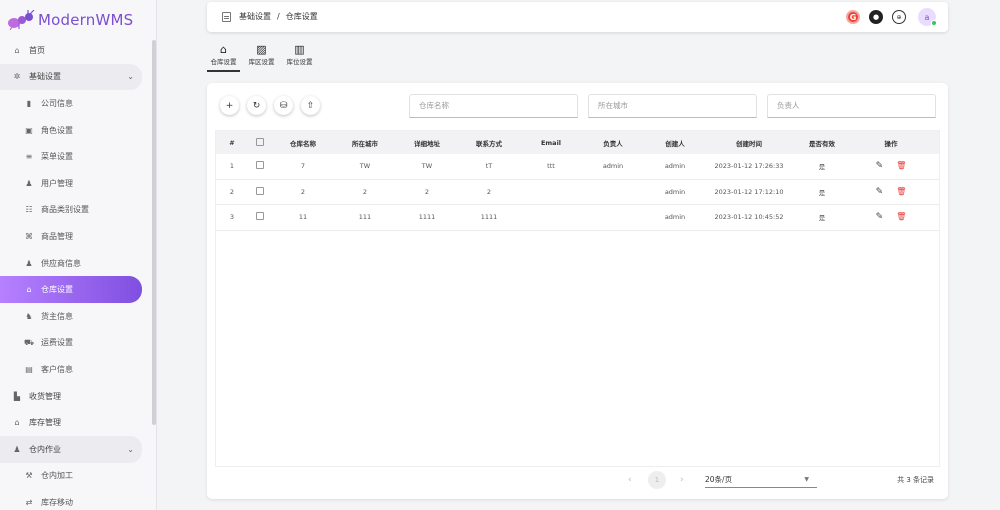 This screenshot has height=510, width=1000. Describe the element at coordinates (17, 423) in the screenshot. I see `inventory-icon: ⌂` at that location.